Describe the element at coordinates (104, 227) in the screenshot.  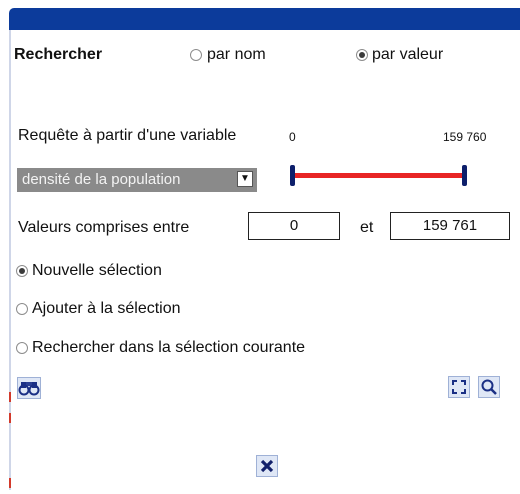
I see `range-label: Valeurs comprises entre` at that location.